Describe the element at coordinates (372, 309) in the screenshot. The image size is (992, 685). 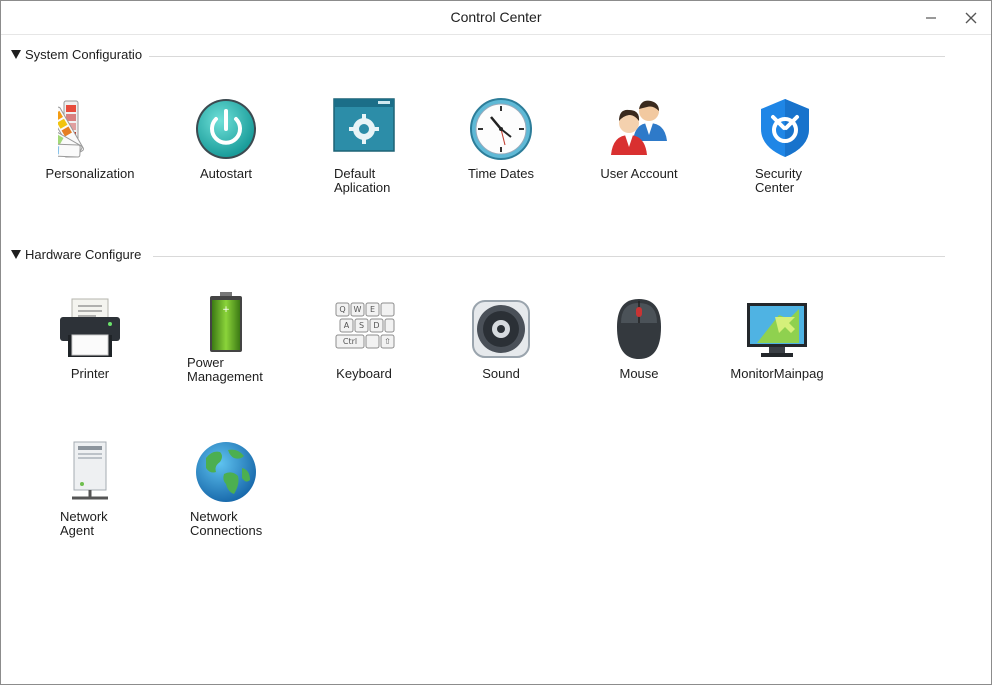
I see `svg-text: E` at that location.